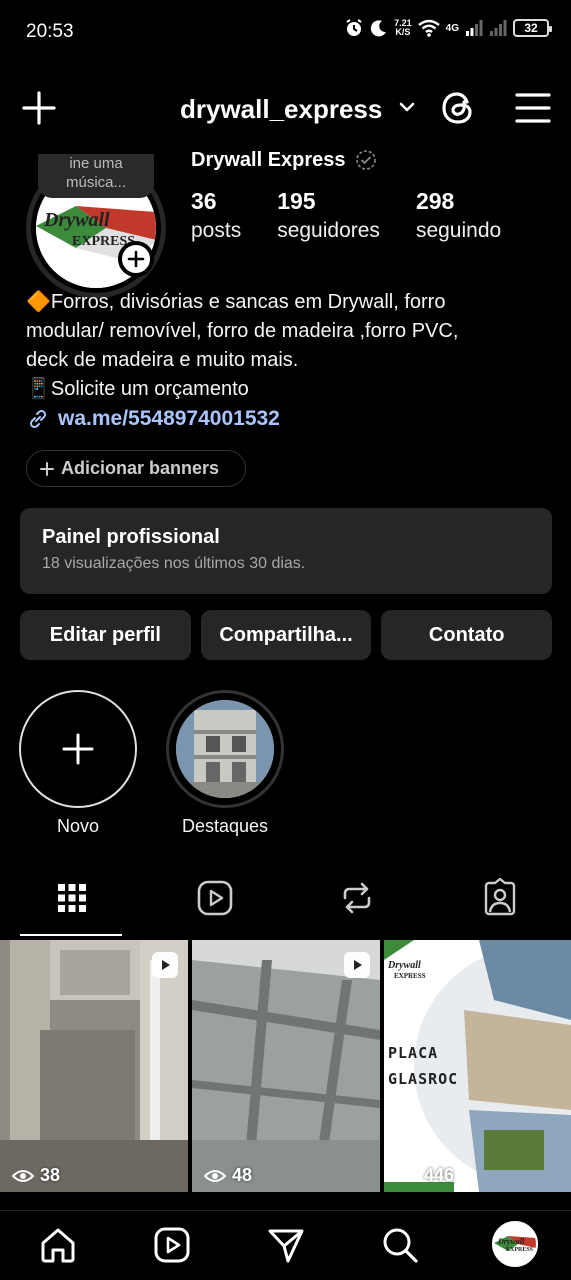 The height and width of the screenshot is (1280, 571). Describe the element at coordinates (225, 749) in the screenshot. I see `highlight-cover-image` at that location.